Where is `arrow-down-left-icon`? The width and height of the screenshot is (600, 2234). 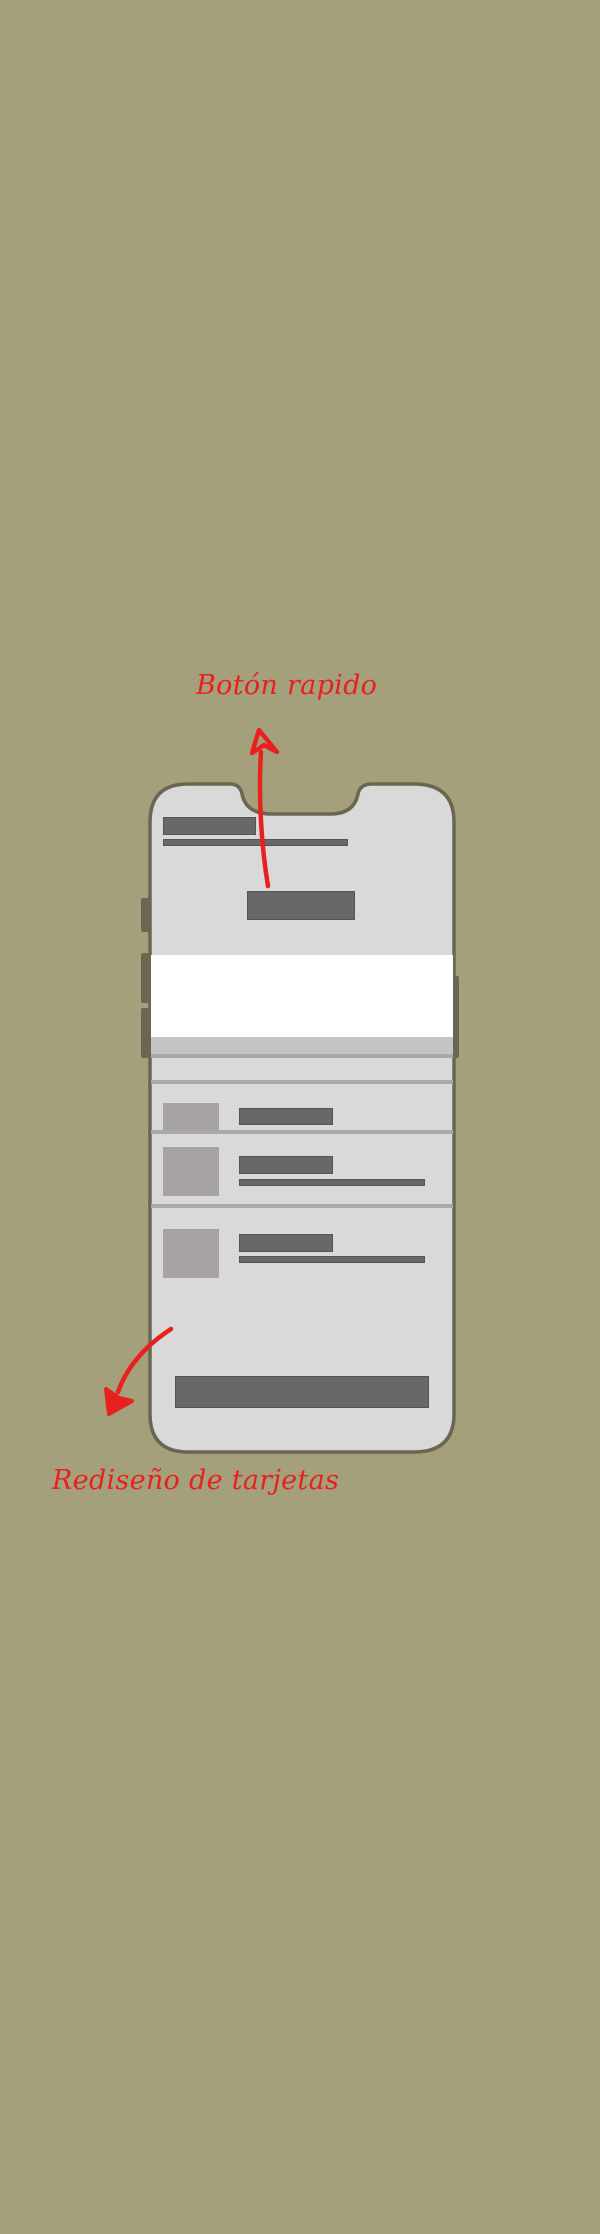 arrow-down-left-icon is located at coordinates (139, 1371).